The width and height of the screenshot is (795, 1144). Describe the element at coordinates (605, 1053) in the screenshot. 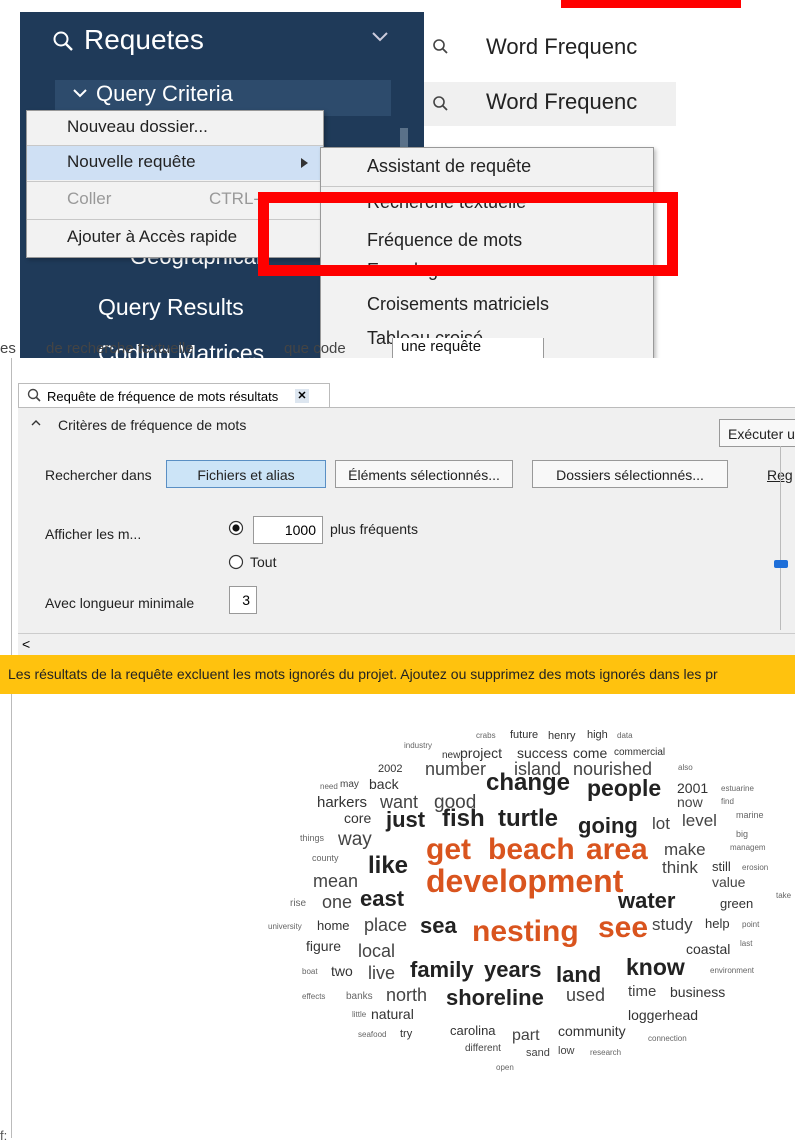

I see `cloud-word: research` at that location.